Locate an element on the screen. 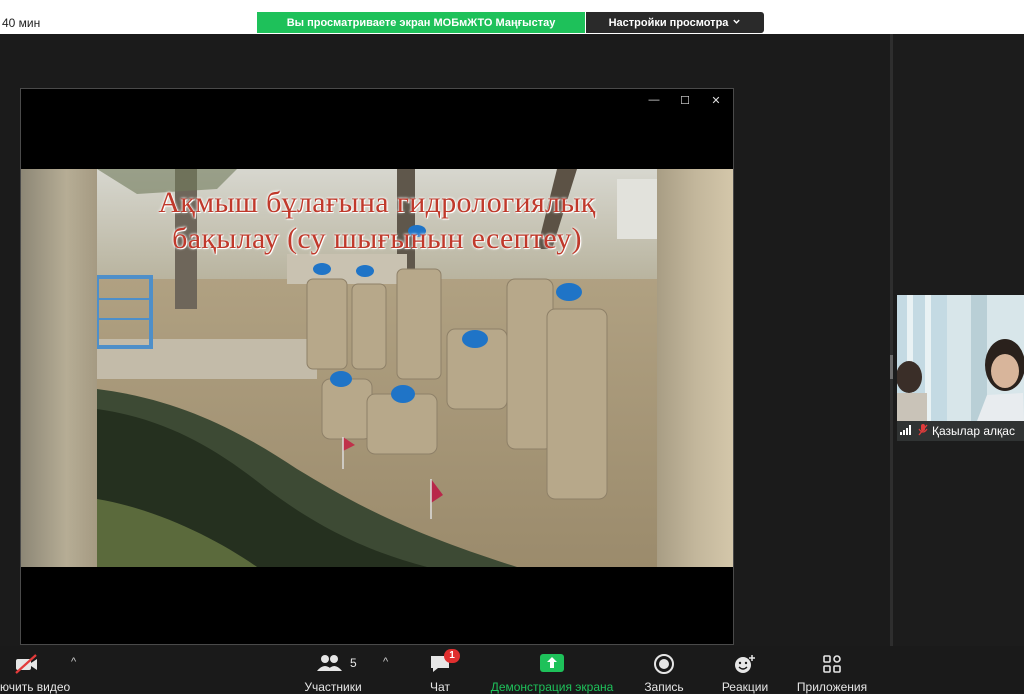 The image size is (1024, 694). reactions-icon is located at coordinates (745, 665).